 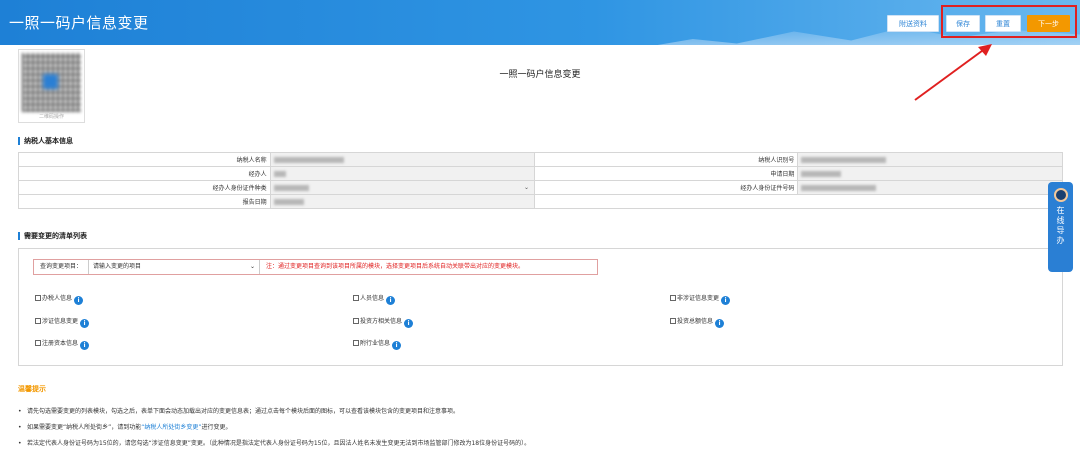 What do you see at coordinates (930, 187) in the screenshot?
I see `value-agent-id-number` at bounding box center [930, 187].